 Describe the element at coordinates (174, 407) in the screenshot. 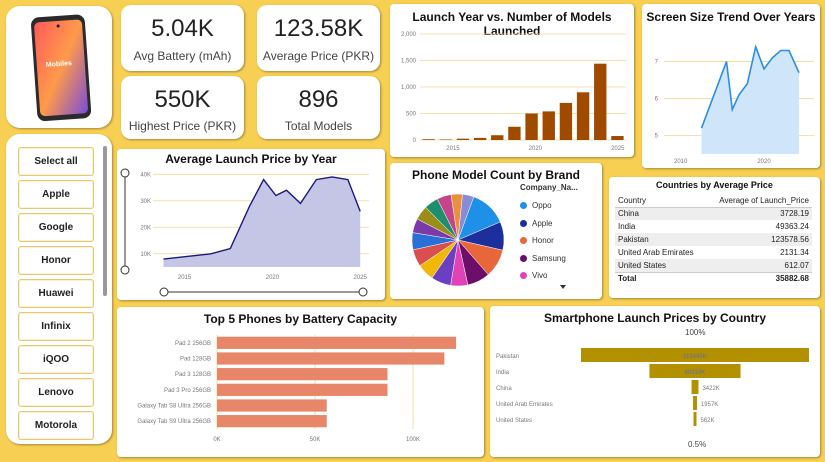

I see `y-category-label: Galaxy Tab S8 Ultra 256GB` at that location.